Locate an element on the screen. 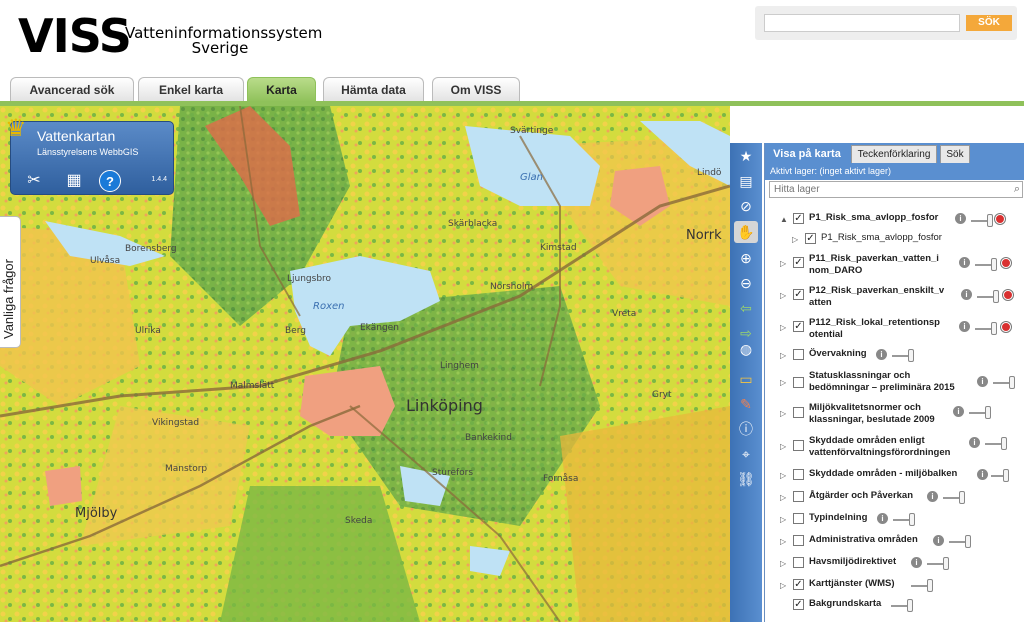 The width and height of the screenshot is (1024, 622). search-input is located at coordinates (862, 23).